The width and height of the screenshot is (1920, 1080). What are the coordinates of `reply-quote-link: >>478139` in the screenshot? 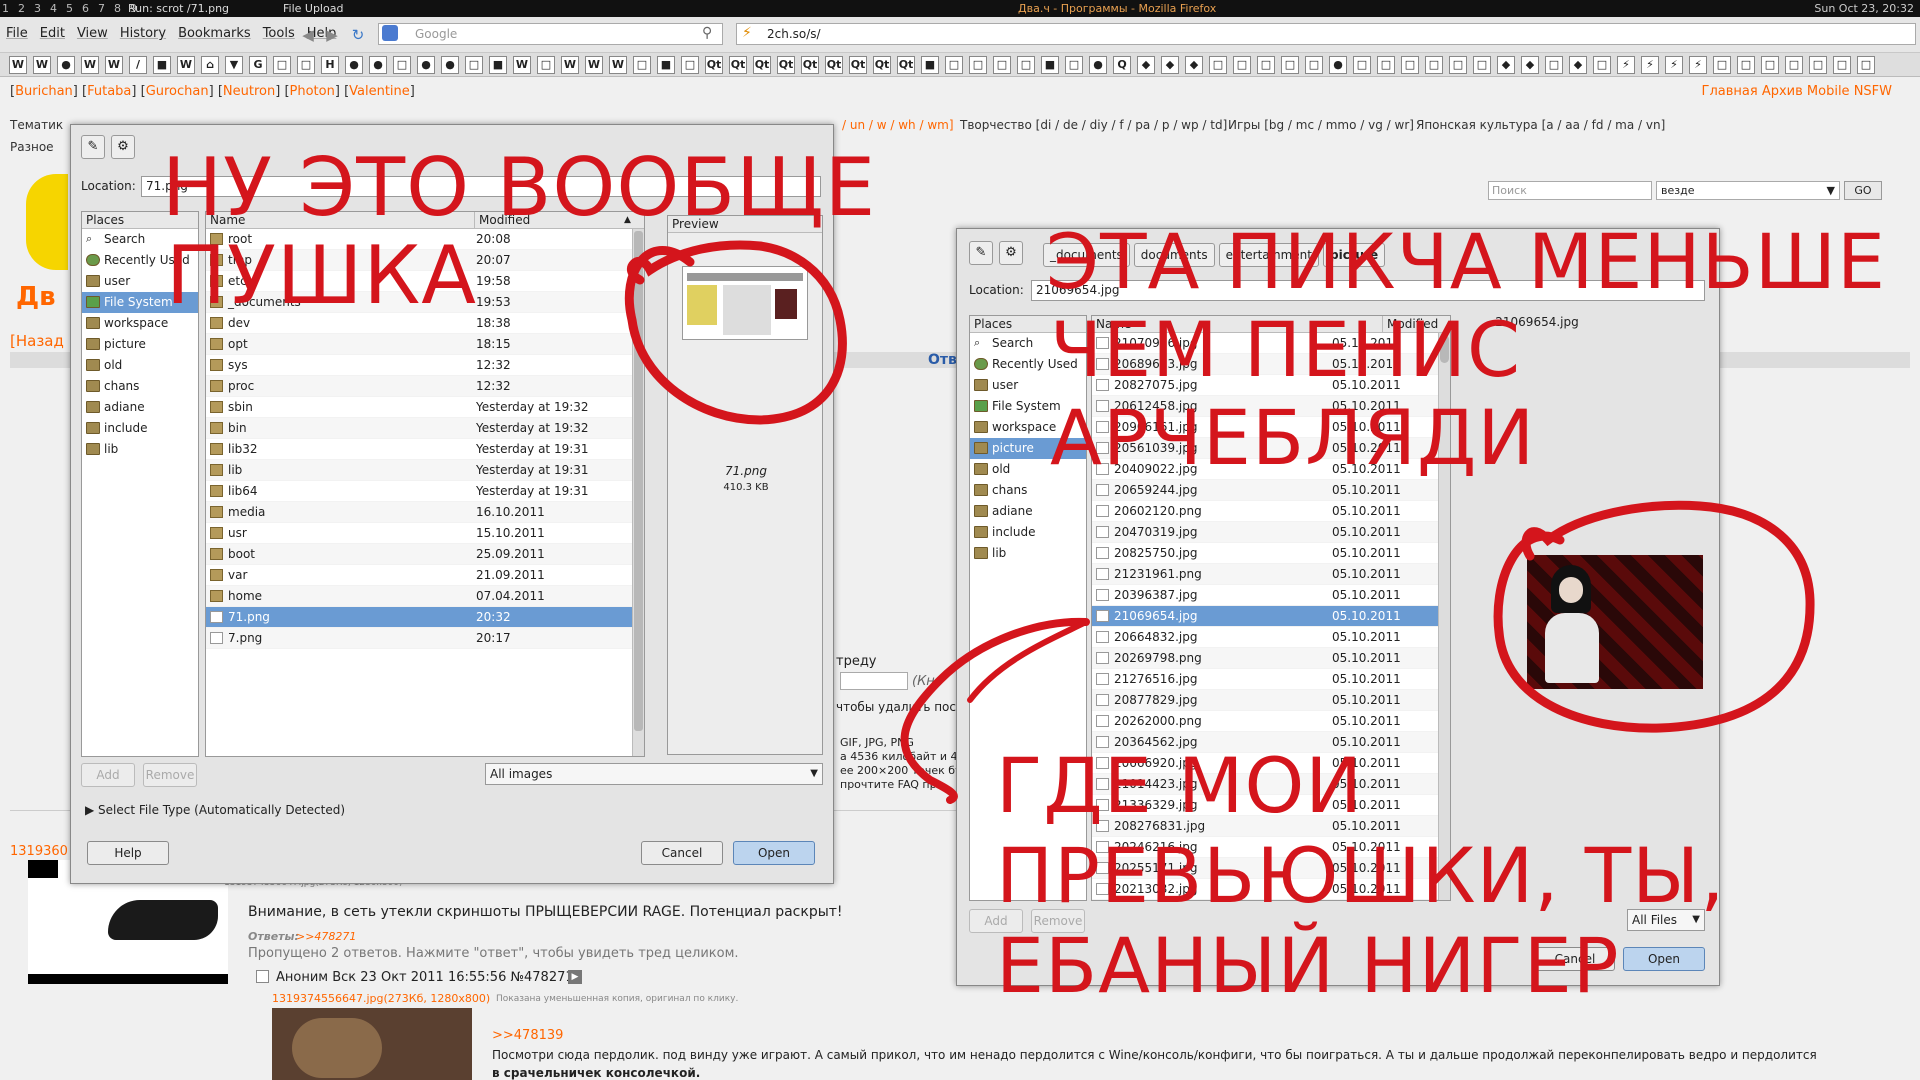 It's located at (527, 1035).